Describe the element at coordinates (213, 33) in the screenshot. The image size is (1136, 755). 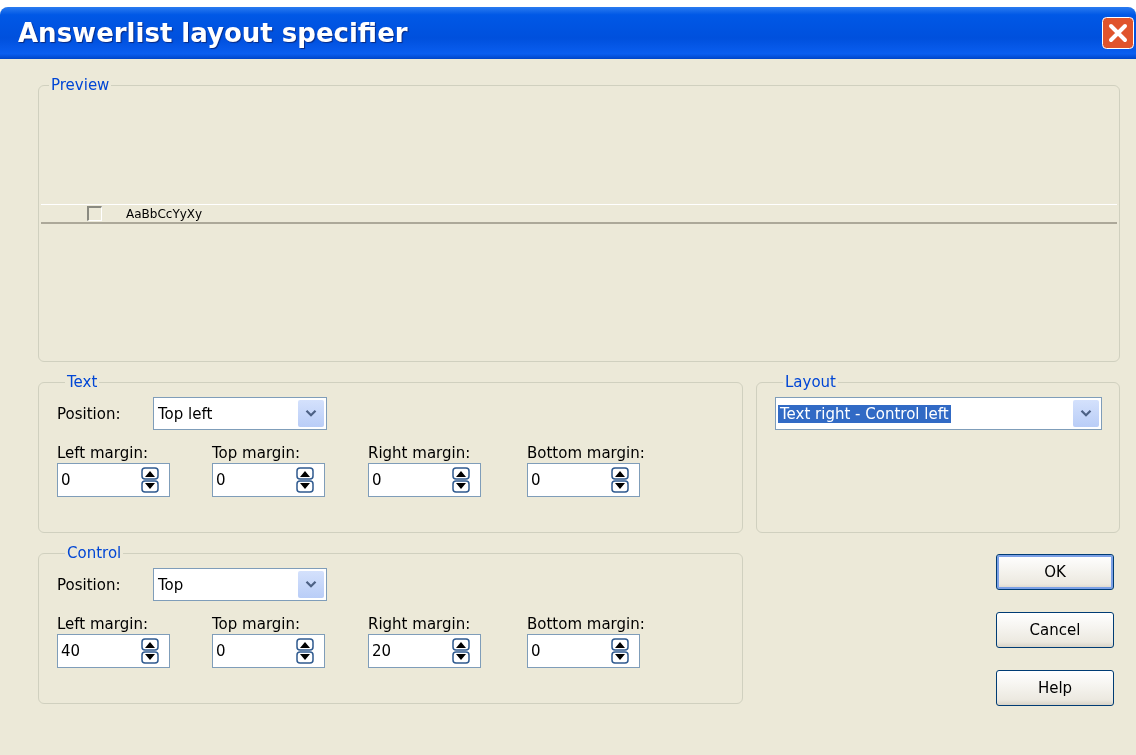
I see `window-title: Answerlist layout specifier` at that location.